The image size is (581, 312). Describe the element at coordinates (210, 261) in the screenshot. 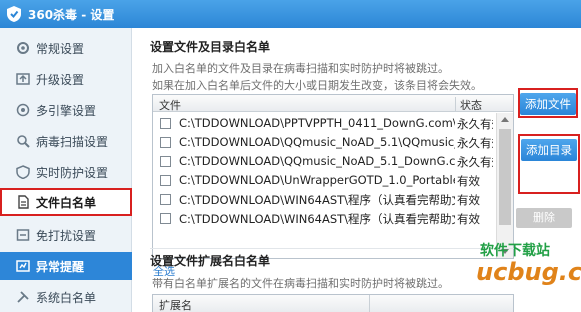

I see `section-title-ext-whitelist: 设置文件扩展名白名单` at that location.